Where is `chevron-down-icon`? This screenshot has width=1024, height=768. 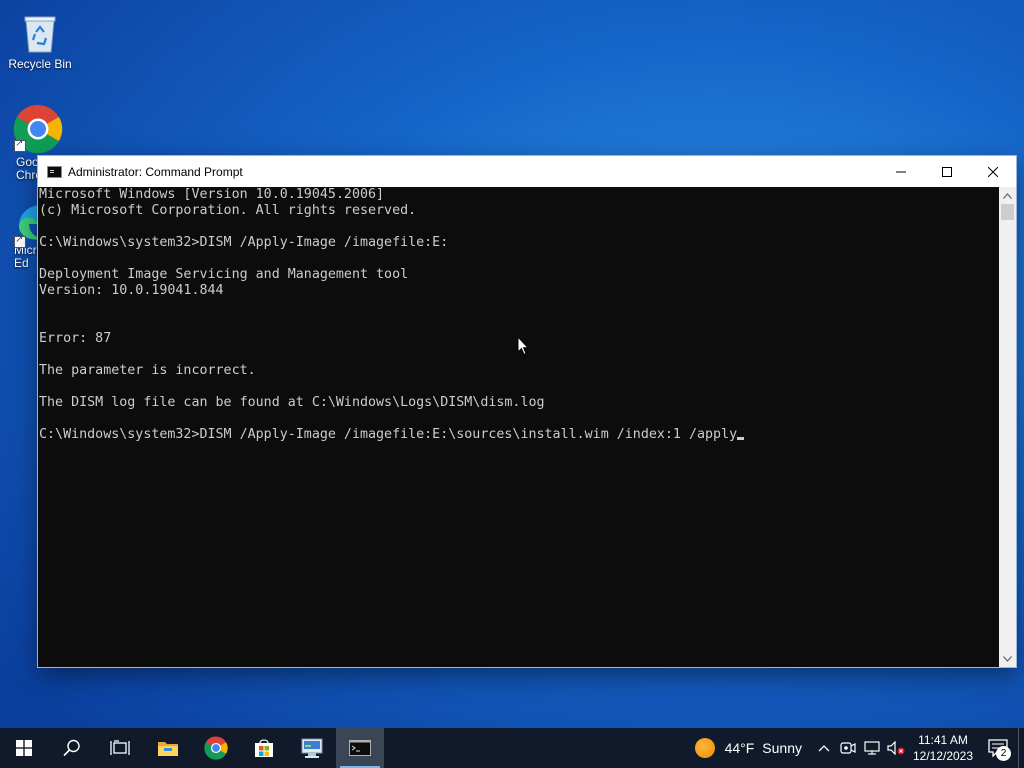 chevron-down-icon is located at coordinates (1007, 658).